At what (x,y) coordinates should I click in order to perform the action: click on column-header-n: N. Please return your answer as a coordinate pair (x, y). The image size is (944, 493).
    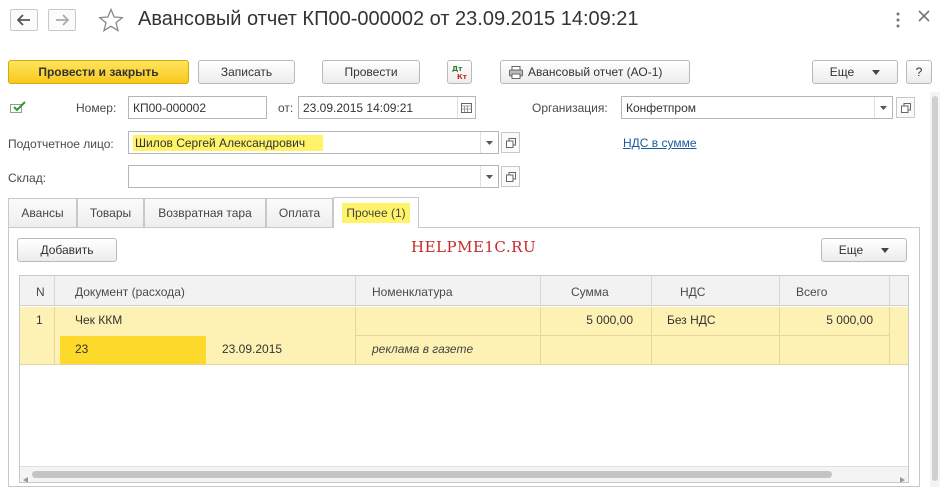
    Looking at the image, I should click on (37, 291).